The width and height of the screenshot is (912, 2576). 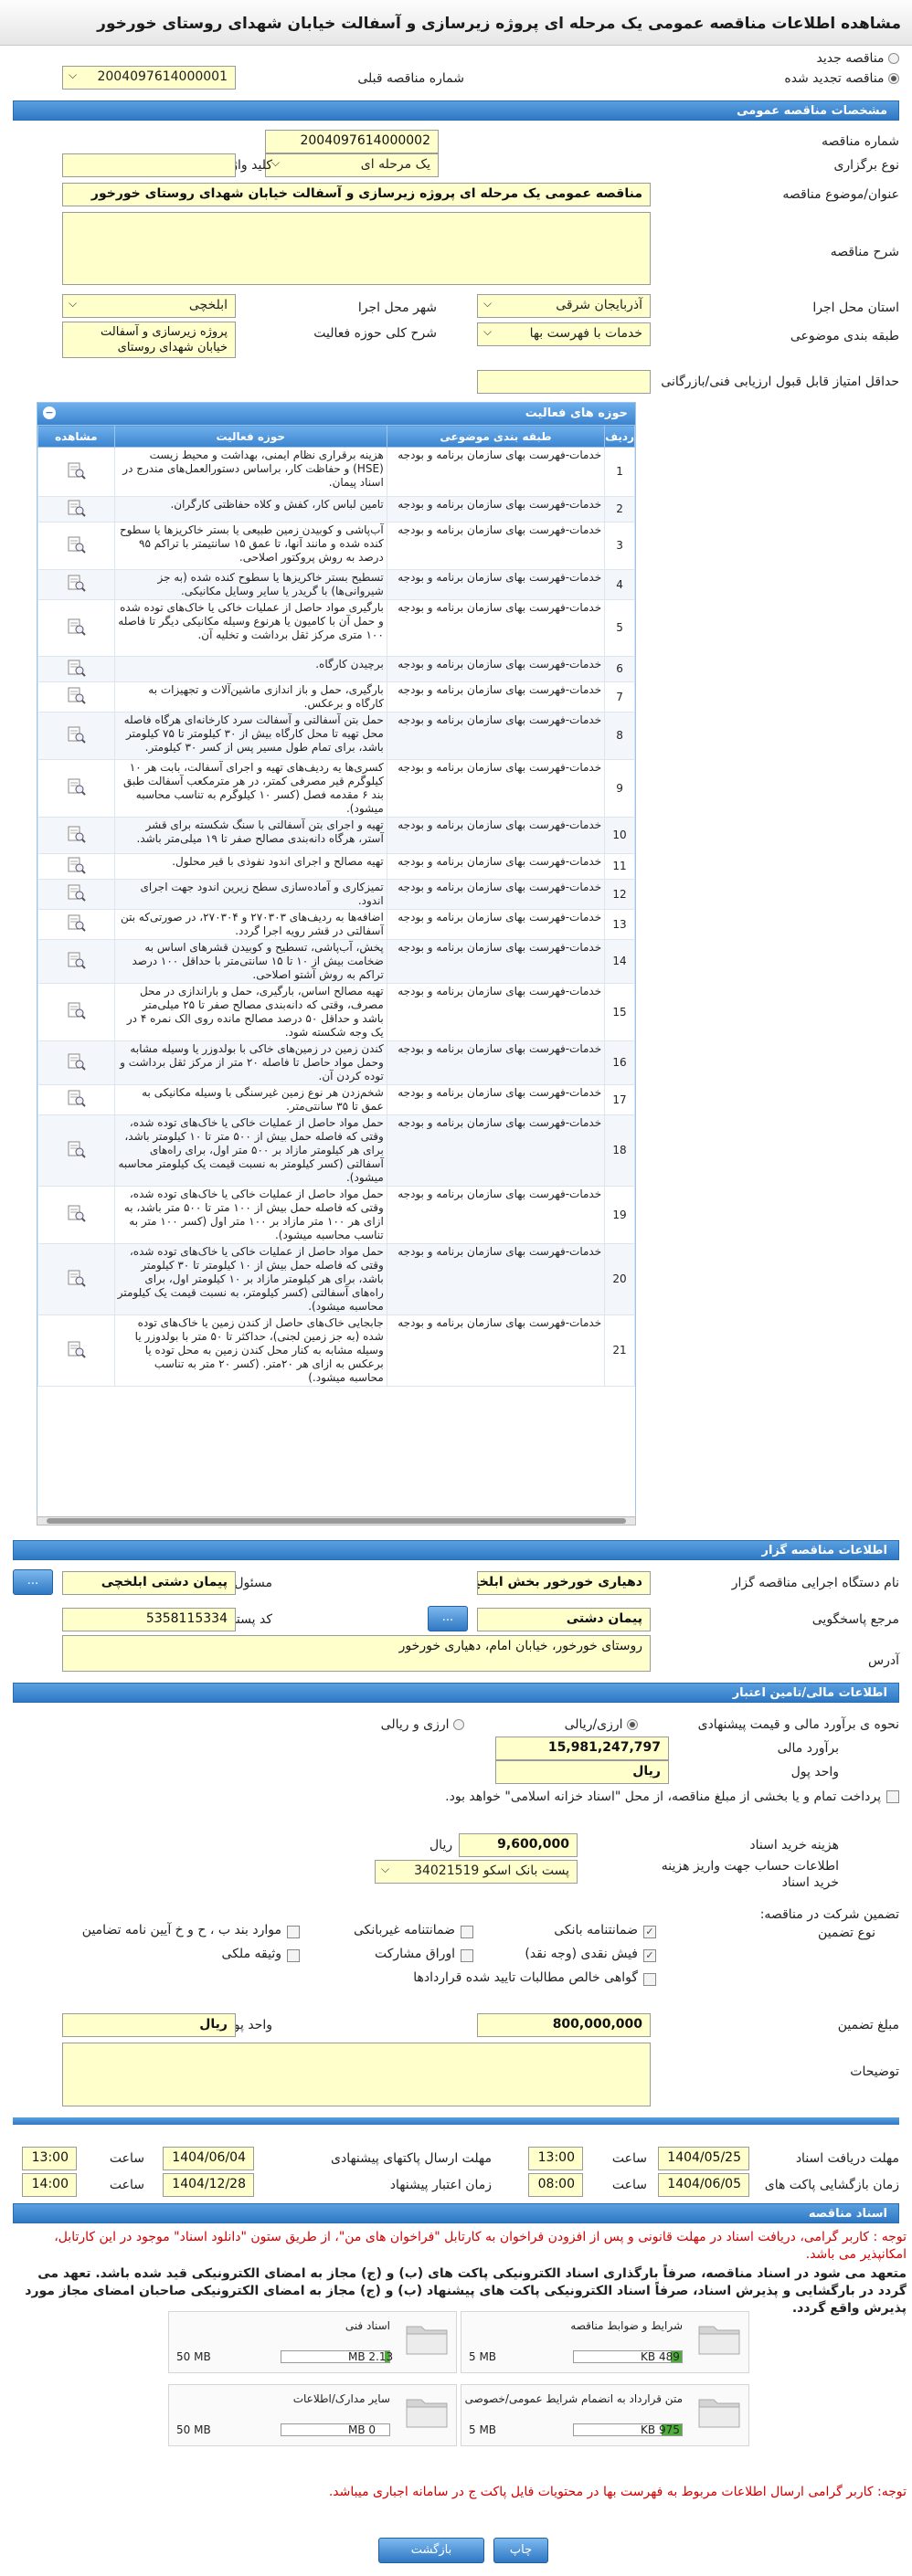 What do you see at coordinates (467, 1955) in the screenshot?
I see `opt-bonds-checkbox` at bounding box center [467, 1955].